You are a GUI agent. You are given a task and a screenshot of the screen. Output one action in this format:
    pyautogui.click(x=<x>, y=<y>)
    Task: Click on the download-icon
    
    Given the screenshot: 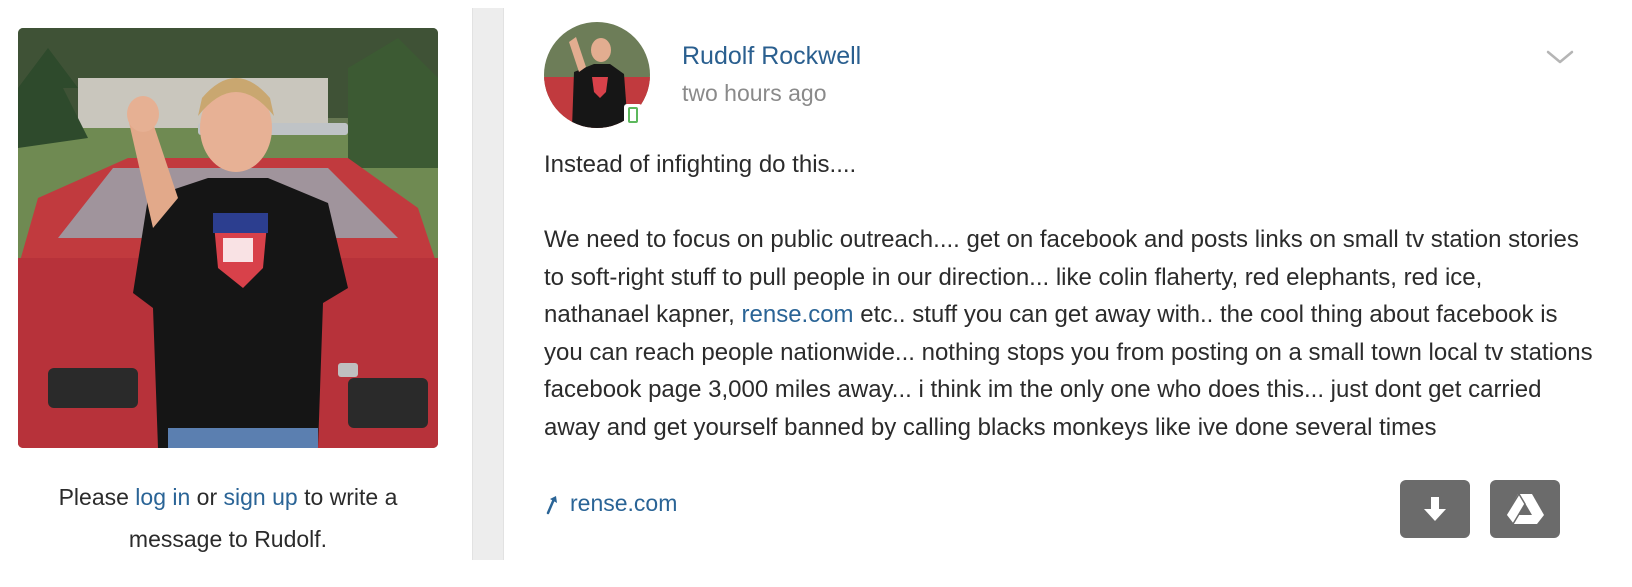 What is the action you would take?
    pyautogui.click(x=1435, y=509)
    